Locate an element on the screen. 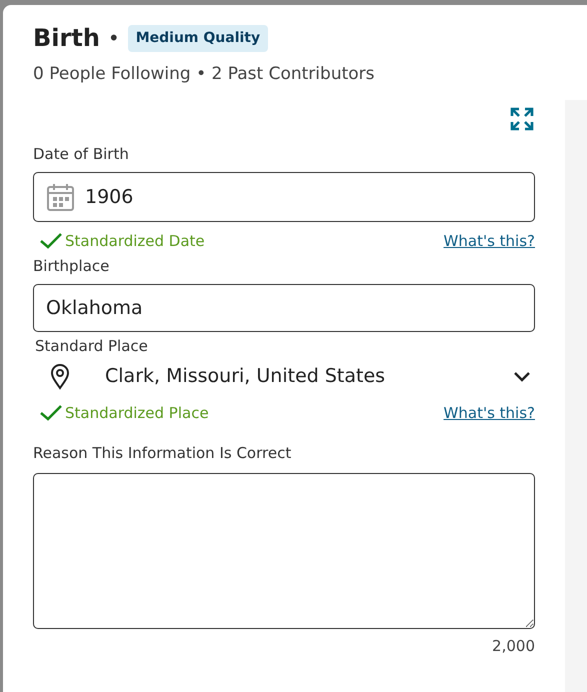  character-counter: 2,000 is located at coordinates (513, 646).